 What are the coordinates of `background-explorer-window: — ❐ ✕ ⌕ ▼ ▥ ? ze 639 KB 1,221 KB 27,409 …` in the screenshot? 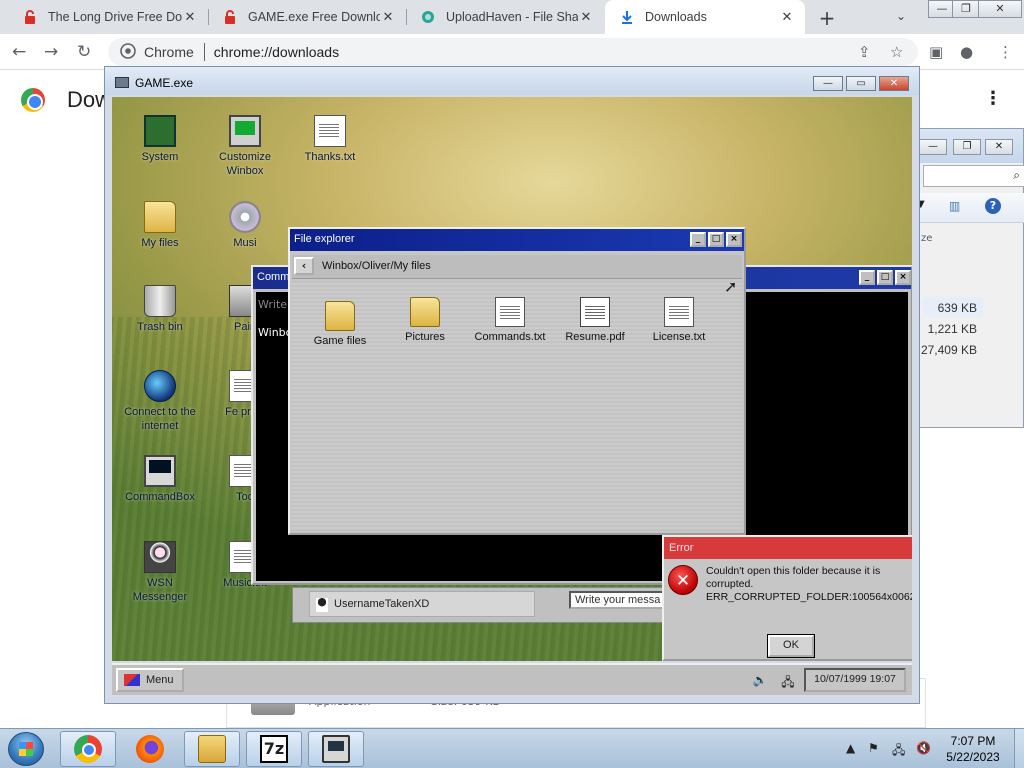 It's located at (968, 278).